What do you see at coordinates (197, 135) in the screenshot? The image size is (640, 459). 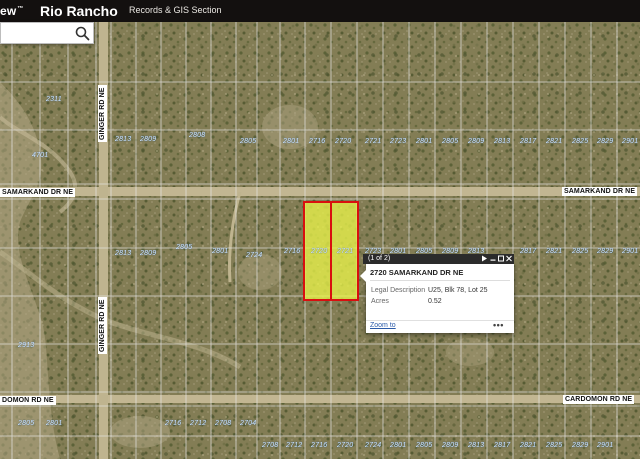 I see `lot-number: 2808` at bounding box center [197, 135].